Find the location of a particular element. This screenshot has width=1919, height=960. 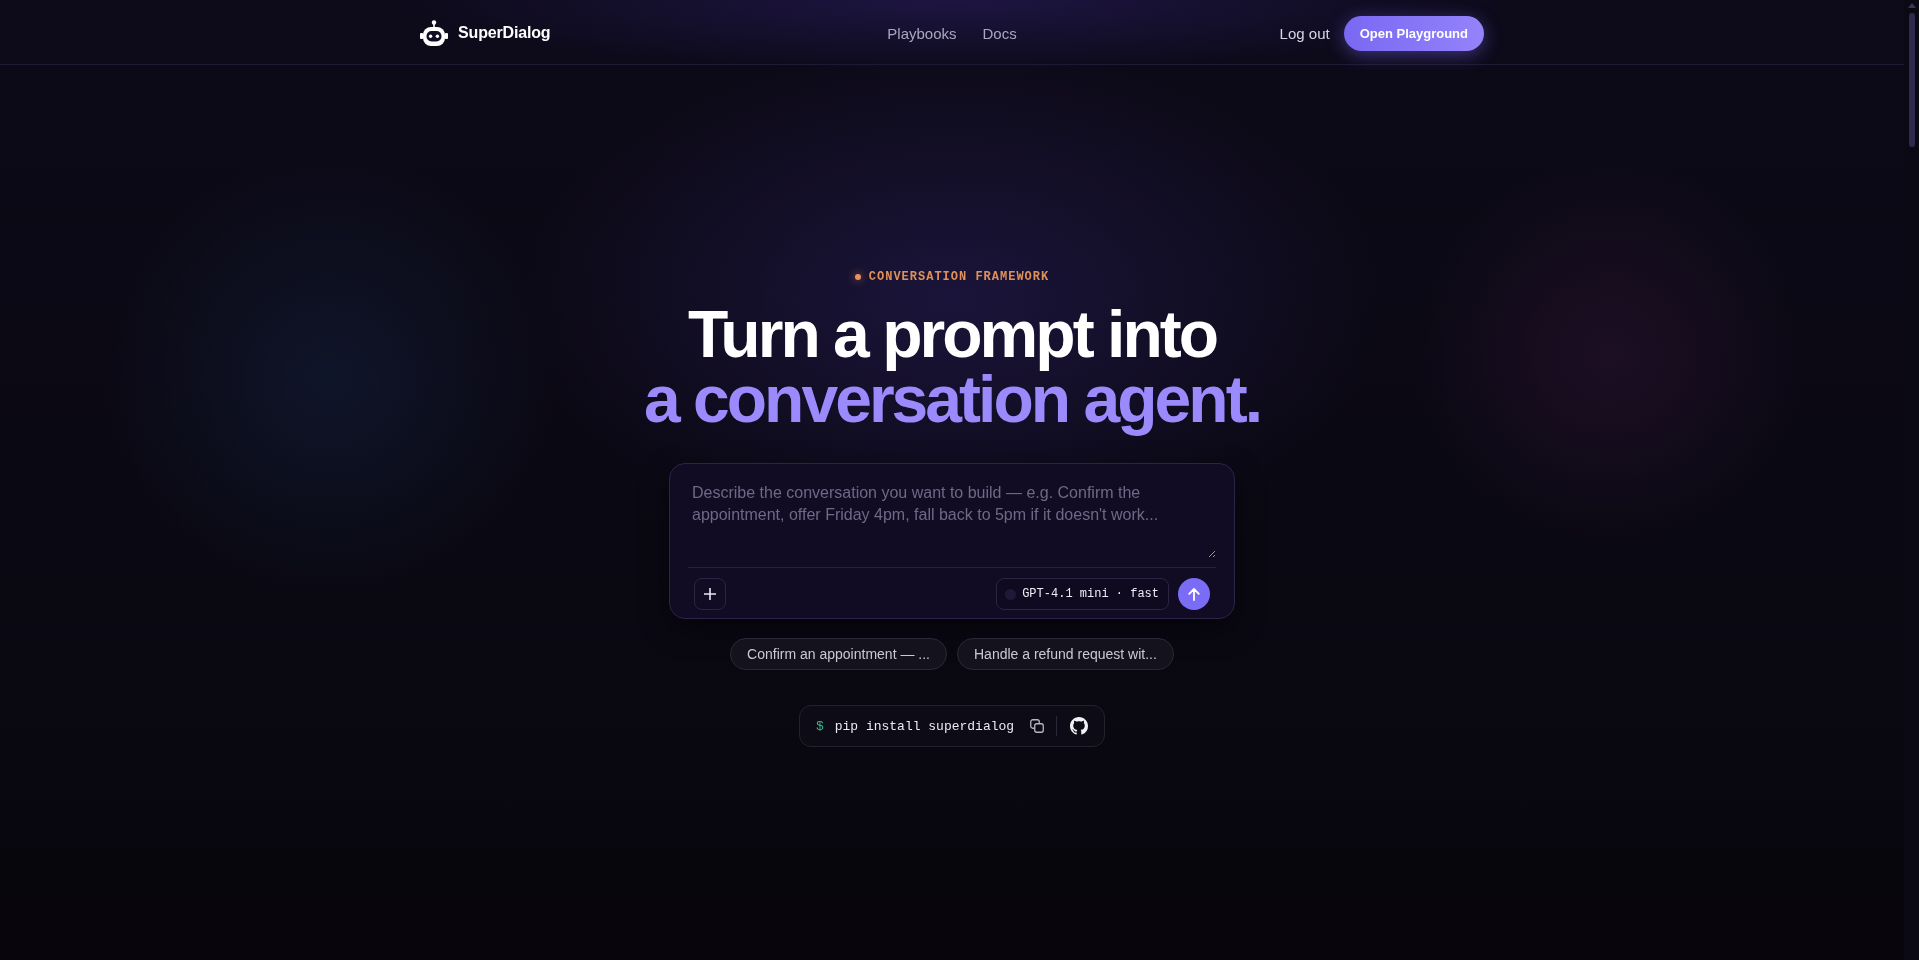

nav-link: Docs is located at coordinates (999, 33).